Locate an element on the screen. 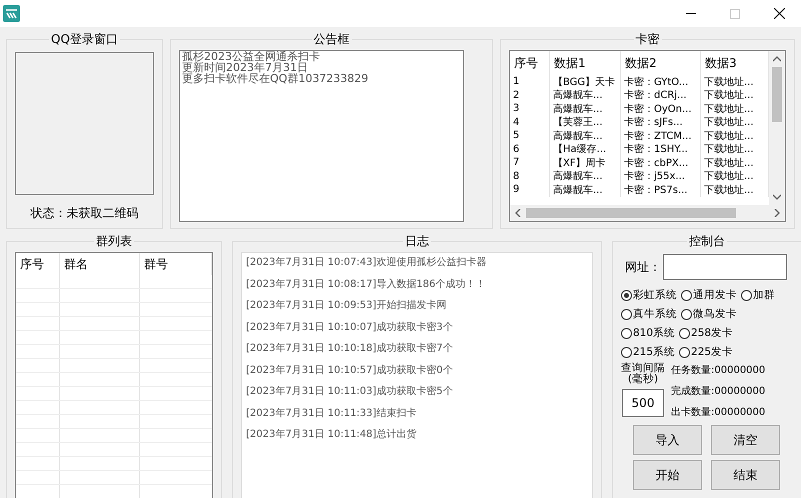 This screenshot has height=498, width=801. table-cell: 【BGG】天卡 is located at coordinates (585, 81).